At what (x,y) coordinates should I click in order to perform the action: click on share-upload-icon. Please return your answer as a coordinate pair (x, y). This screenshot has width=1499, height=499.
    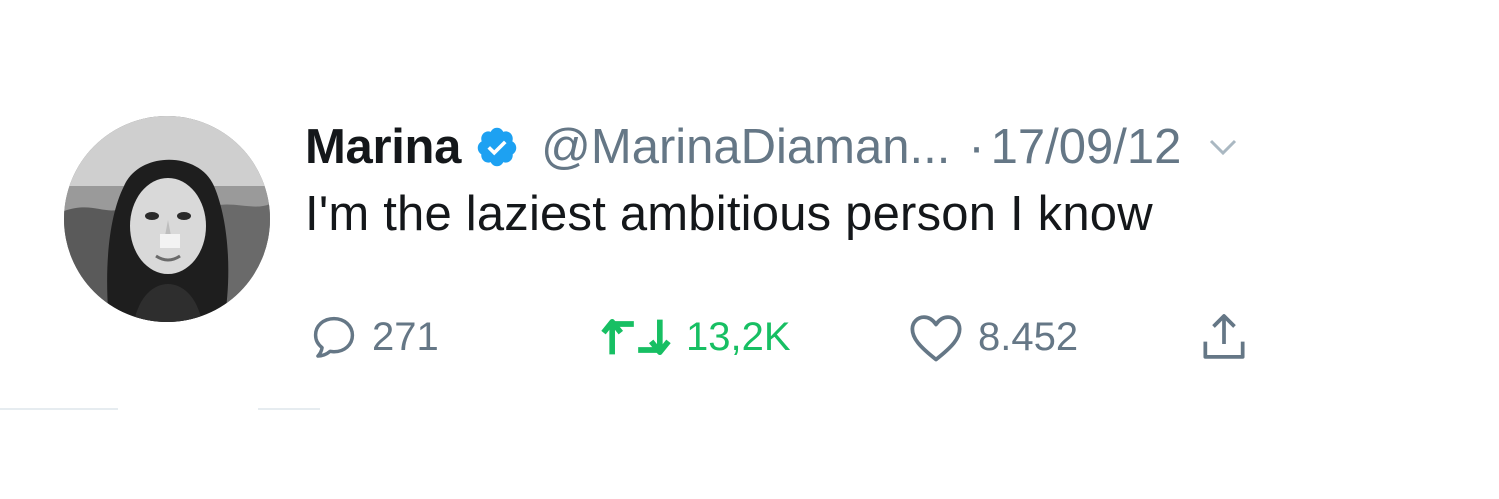
    Looking at the image, I should click on (1224, 336).